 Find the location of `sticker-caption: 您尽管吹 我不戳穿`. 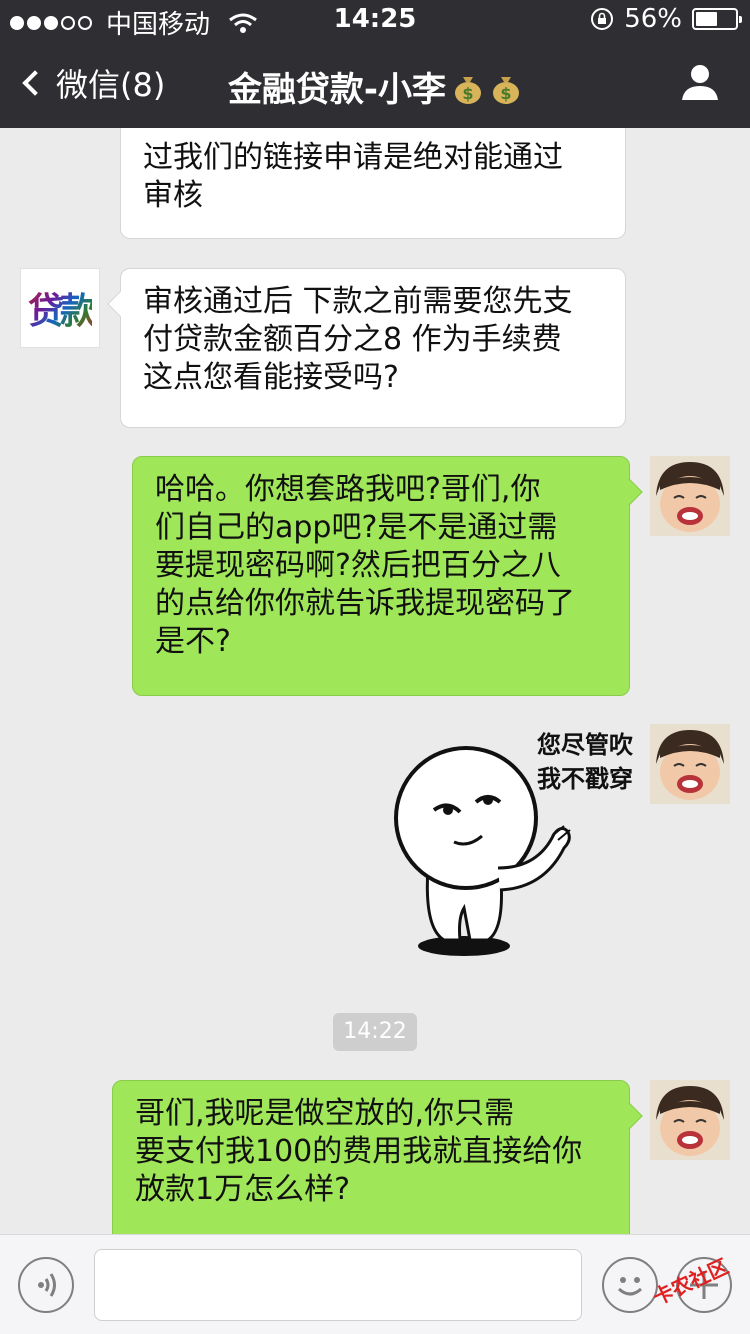

sticker-caption: 您尽管吹 我不戳穿 is located at coordinates (585, 762).